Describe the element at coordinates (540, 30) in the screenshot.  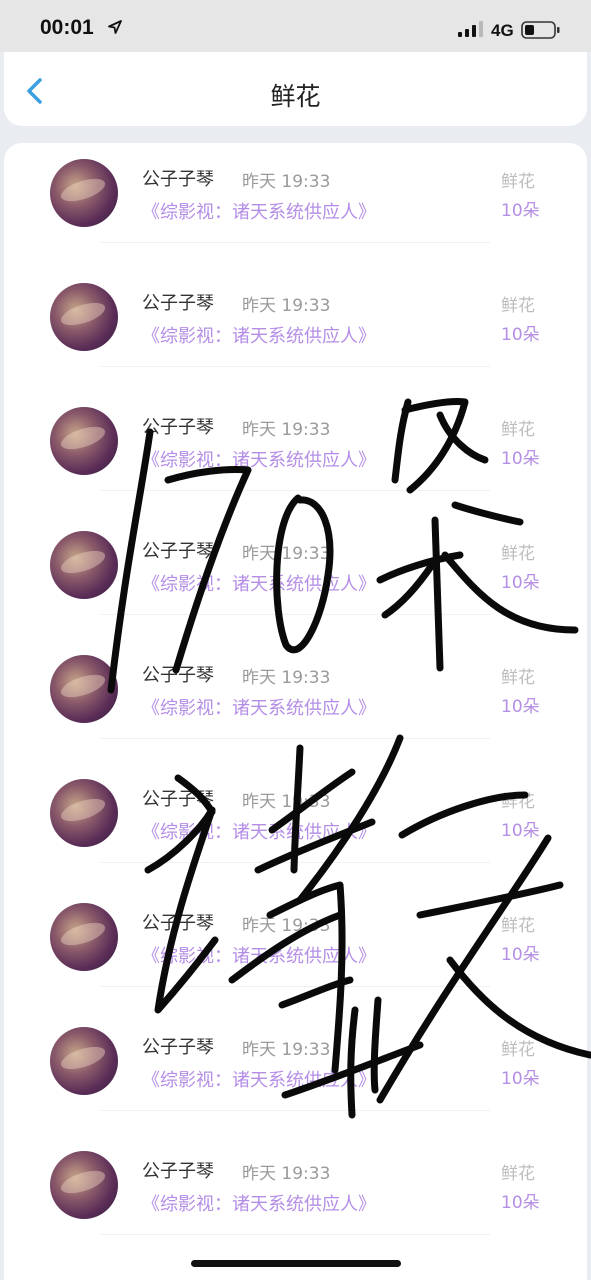
I see `battery-icon` at that location.